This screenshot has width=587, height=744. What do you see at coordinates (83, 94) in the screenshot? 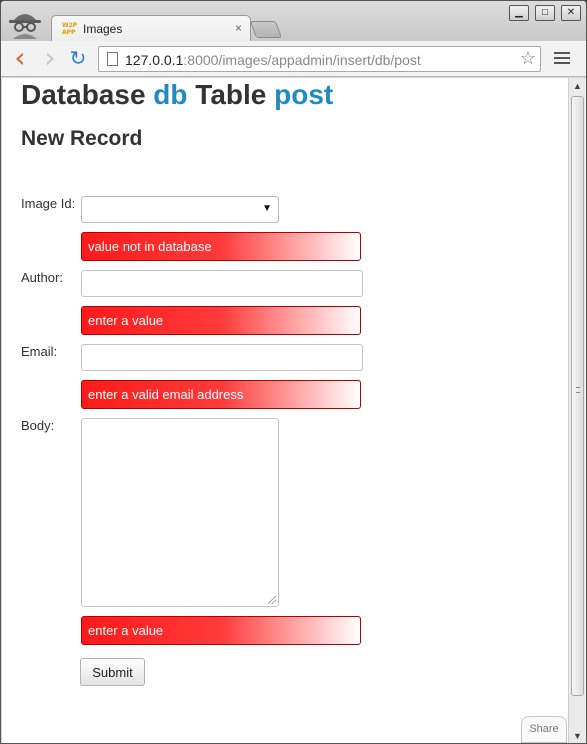
I see `title-database: Database` at bounding box center [83, 94].